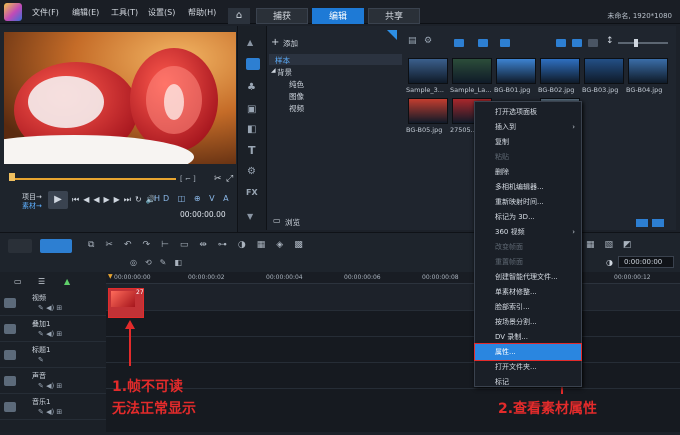  I want to click on track-voice: 声音 ✎ ◀) ⊞, so click(53, 381).